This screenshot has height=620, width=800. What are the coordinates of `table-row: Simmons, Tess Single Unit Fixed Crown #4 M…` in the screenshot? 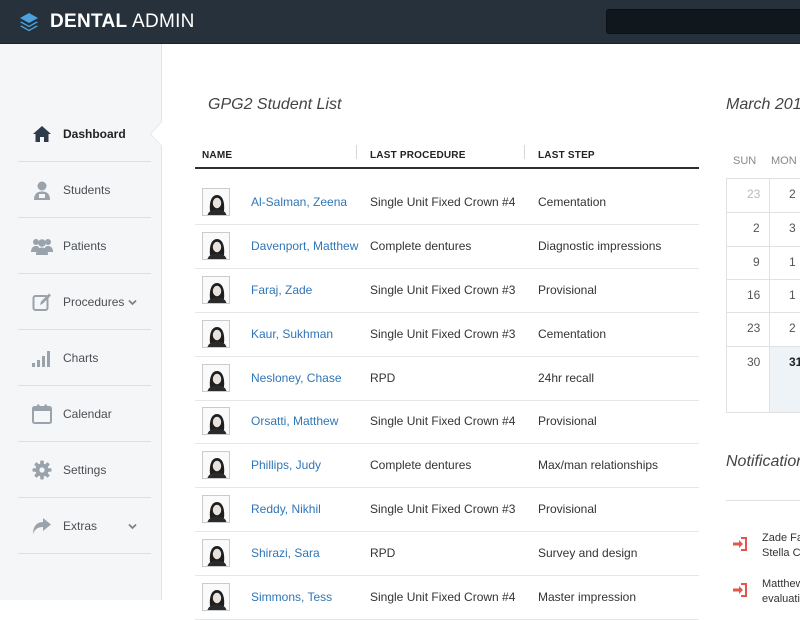 It's located at (447, 598).